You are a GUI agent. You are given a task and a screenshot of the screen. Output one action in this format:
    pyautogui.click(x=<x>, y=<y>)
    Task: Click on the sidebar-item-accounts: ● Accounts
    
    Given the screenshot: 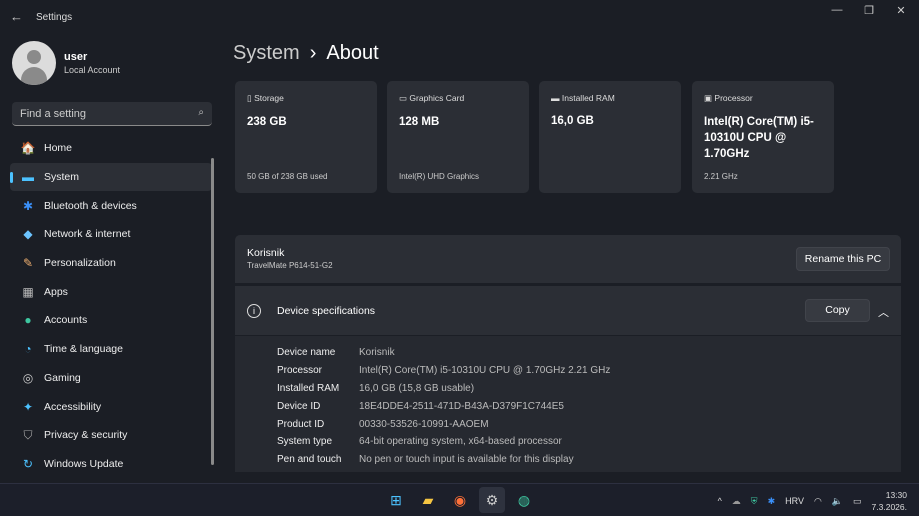 What is the action you would take?
    pyautogui.click(x=111, y=320)
    